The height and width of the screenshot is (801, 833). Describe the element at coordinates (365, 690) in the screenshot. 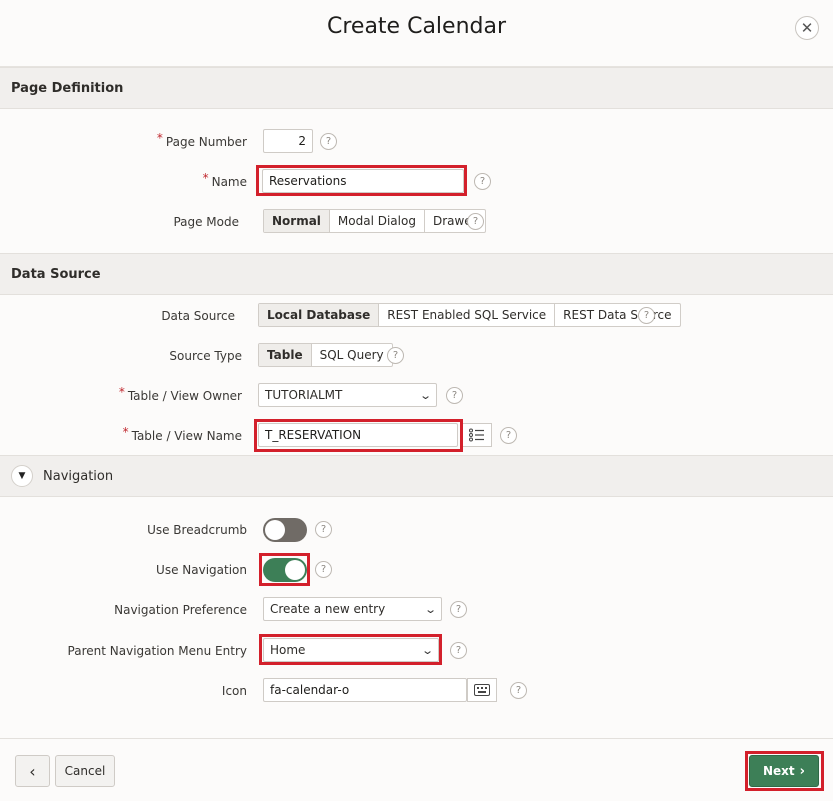

I see `icon-input: fa-calendar-o` at that location.